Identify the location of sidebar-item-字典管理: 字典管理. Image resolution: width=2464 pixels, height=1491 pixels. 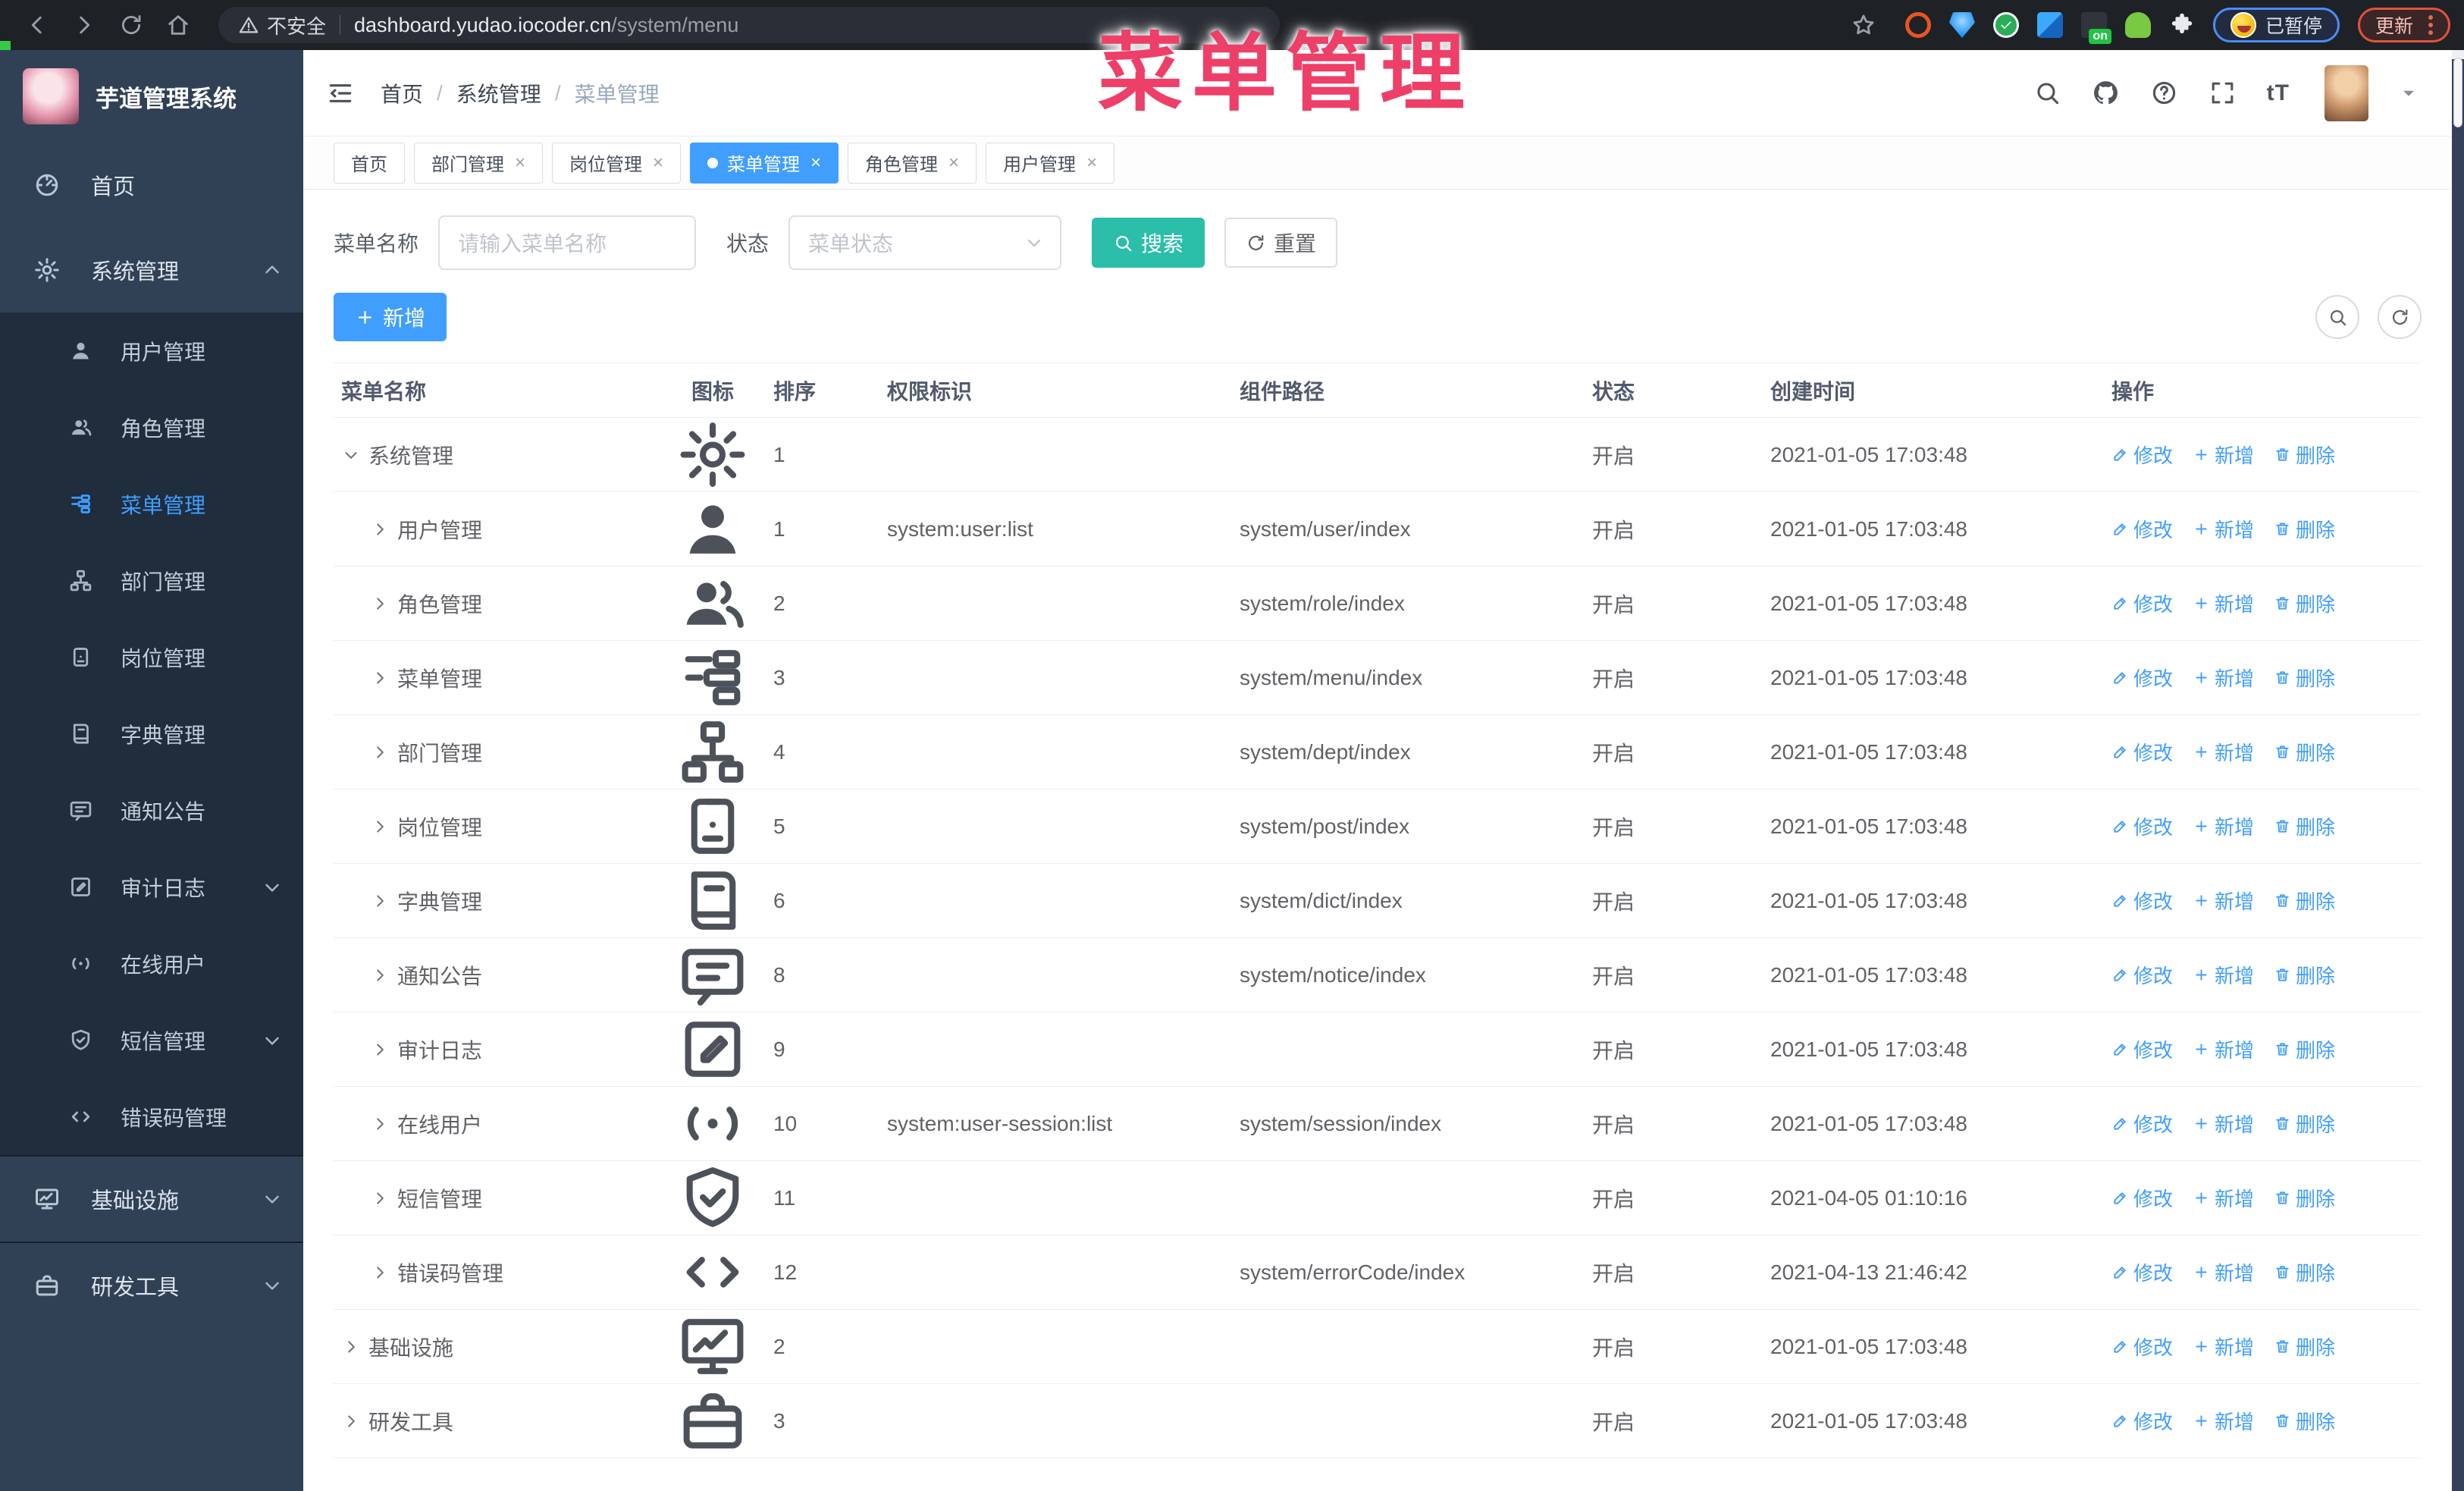
(151, 733).